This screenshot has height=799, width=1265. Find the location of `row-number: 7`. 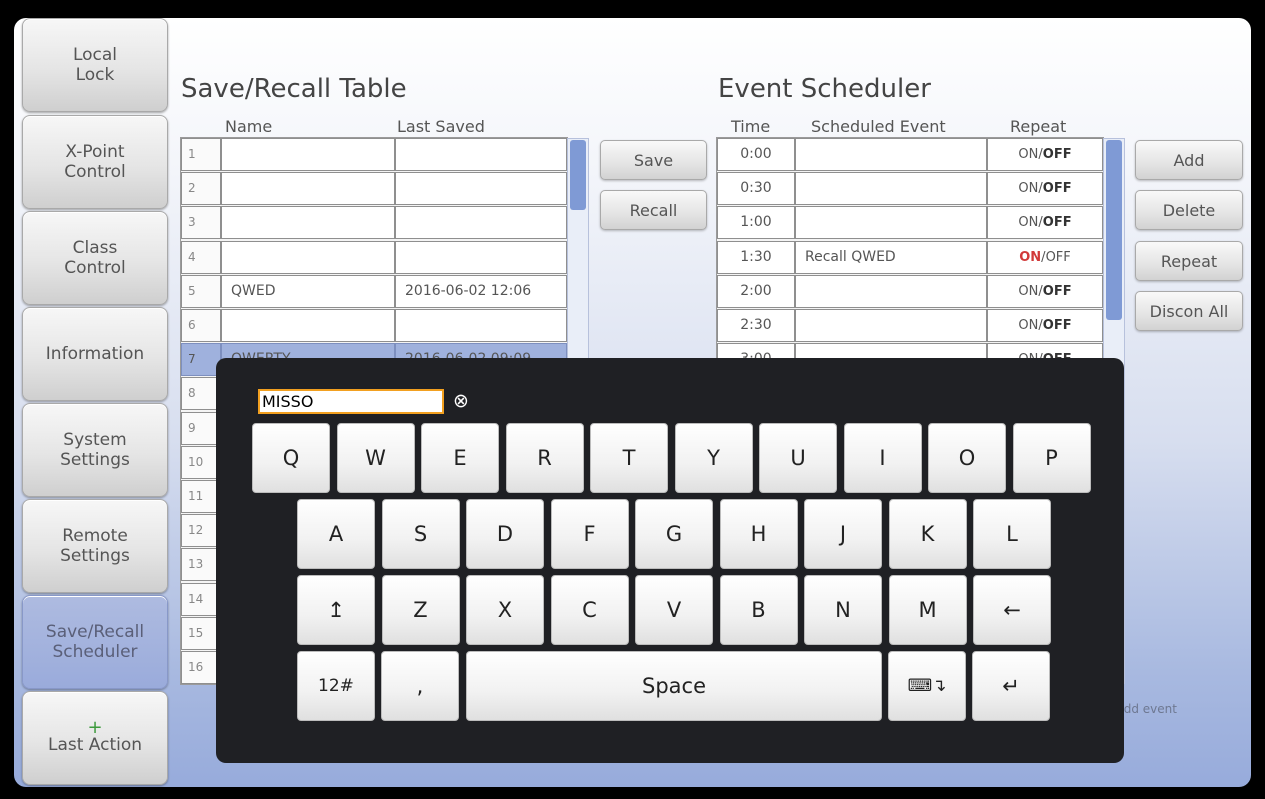

row-number: 7 is located at coordinates (201, 360).